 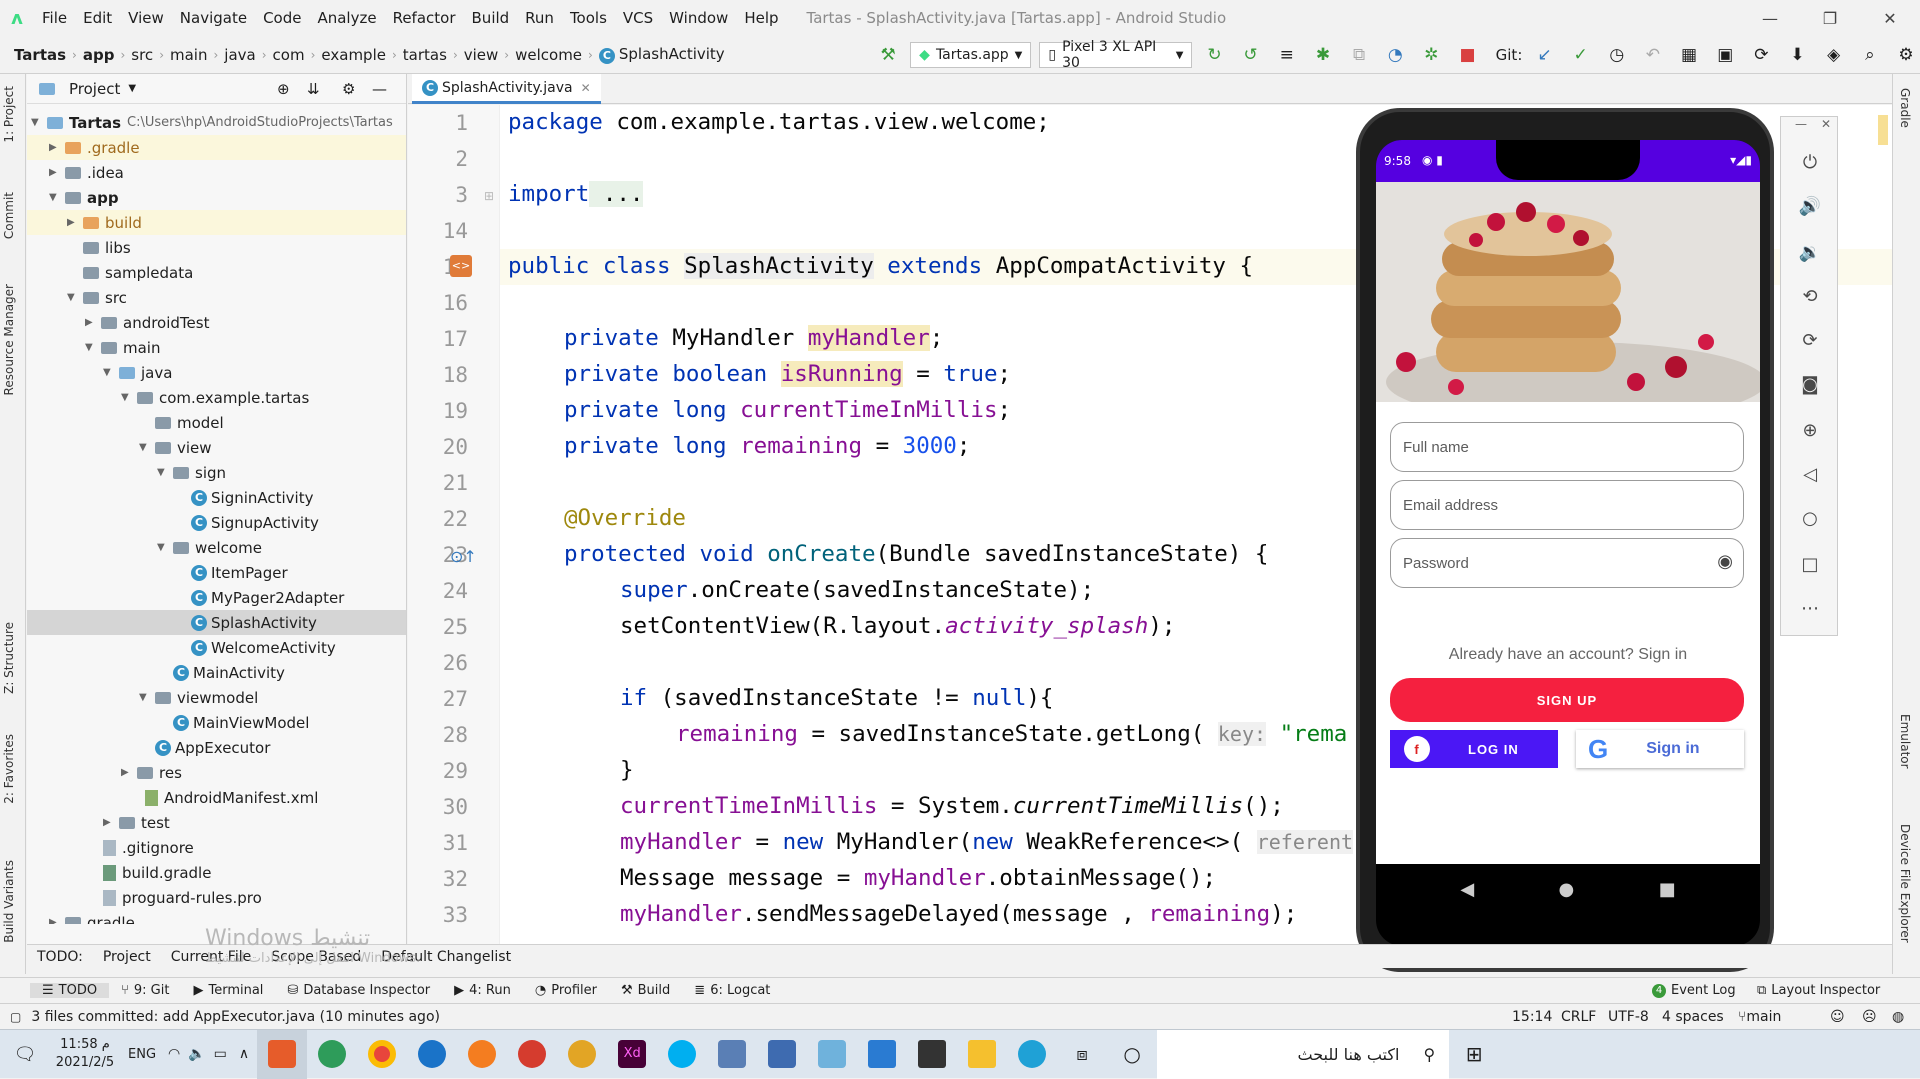 I want to click on tool-build: ⚒ Build, so click(x=645, y=990).